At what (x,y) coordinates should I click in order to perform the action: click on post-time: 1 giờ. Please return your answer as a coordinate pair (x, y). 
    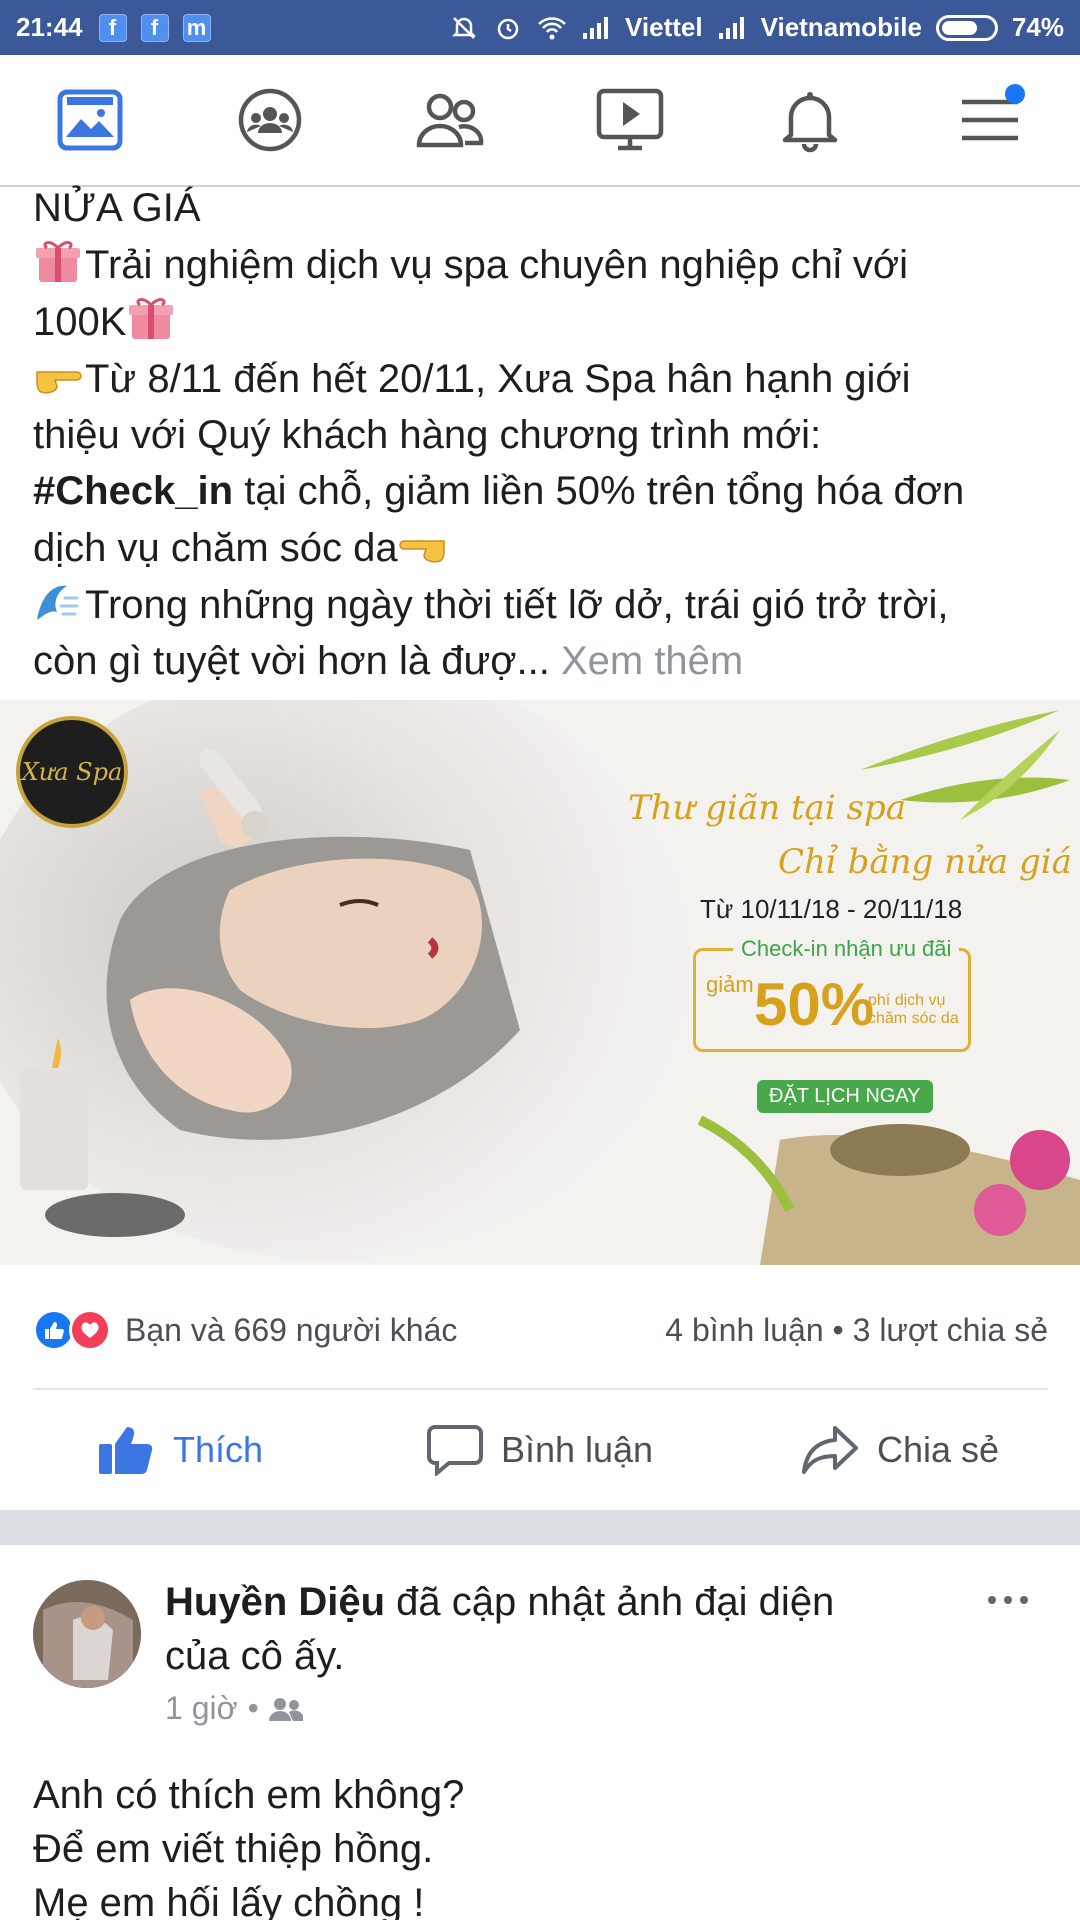
    Looking at the image, I should click on (201, 1708).